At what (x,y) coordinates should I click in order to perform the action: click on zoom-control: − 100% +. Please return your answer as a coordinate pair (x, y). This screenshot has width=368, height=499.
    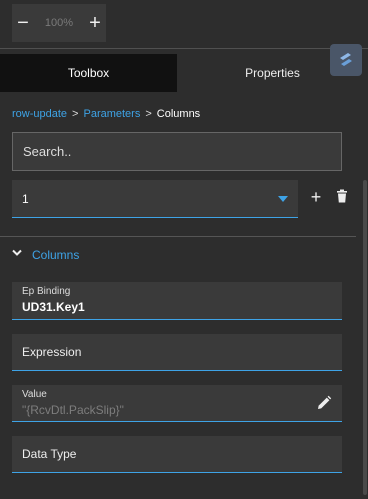
    Looking at the image, I should click on (59, 23).